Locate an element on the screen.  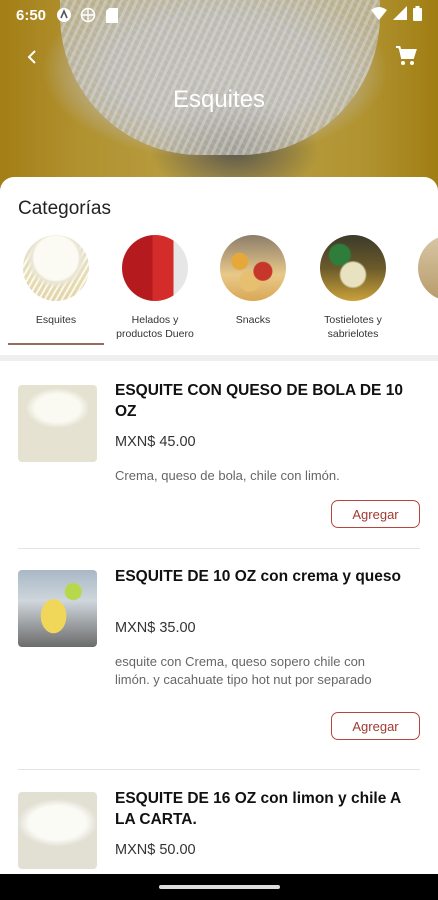
category-esquites: Esquites is located at coordinates (56, 291).